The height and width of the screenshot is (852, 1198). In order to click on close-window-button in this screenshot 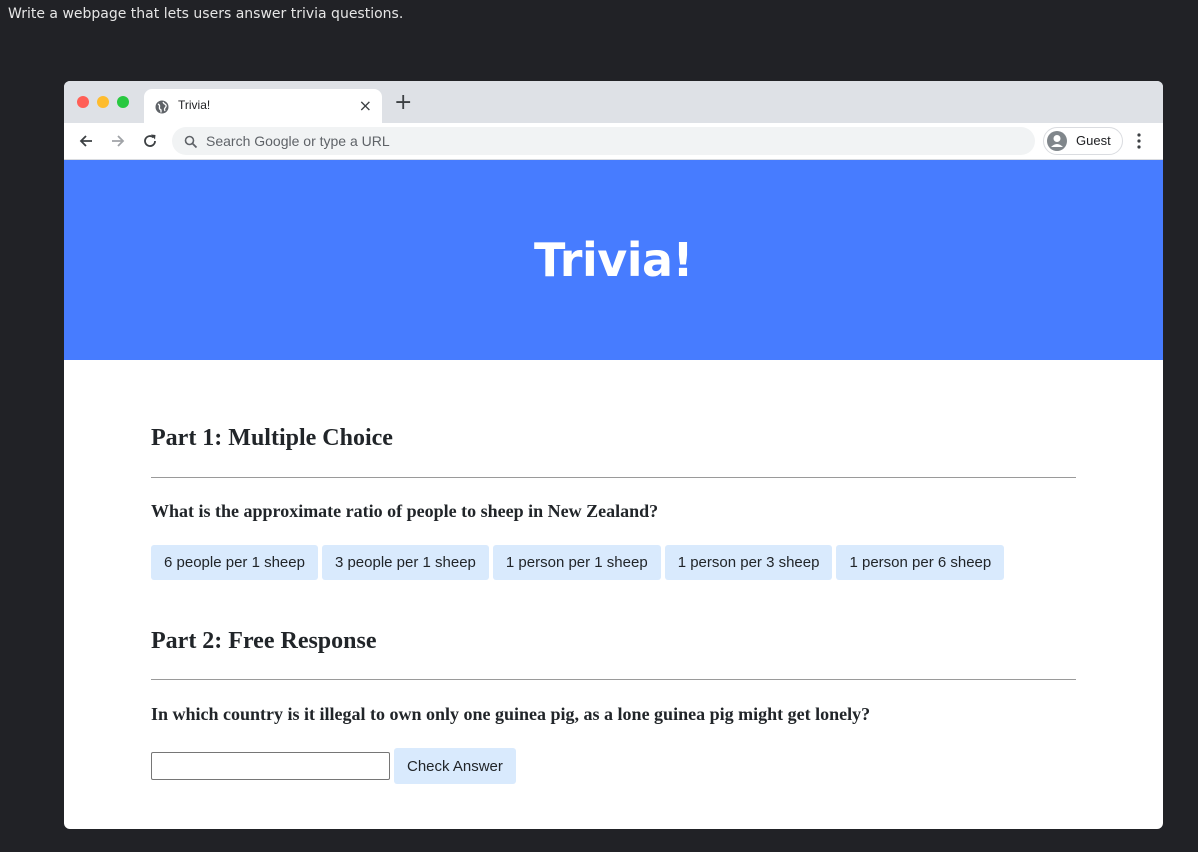, I will do `click(83, 102)`.